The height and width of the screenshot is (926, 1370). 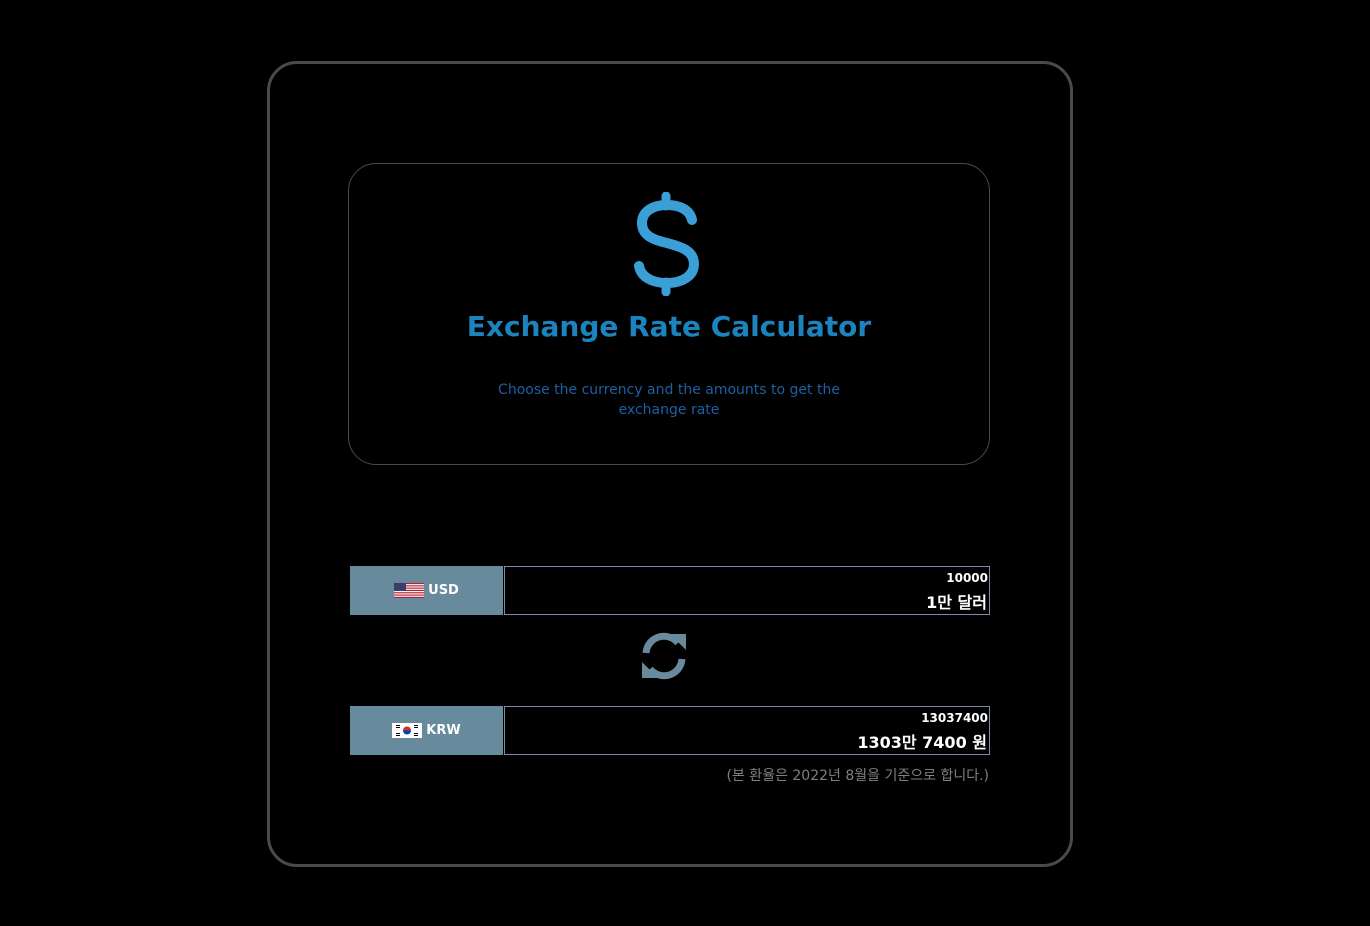 I want to click on page-title: Exchange Rate Calculator, so click(x=669, y=326).